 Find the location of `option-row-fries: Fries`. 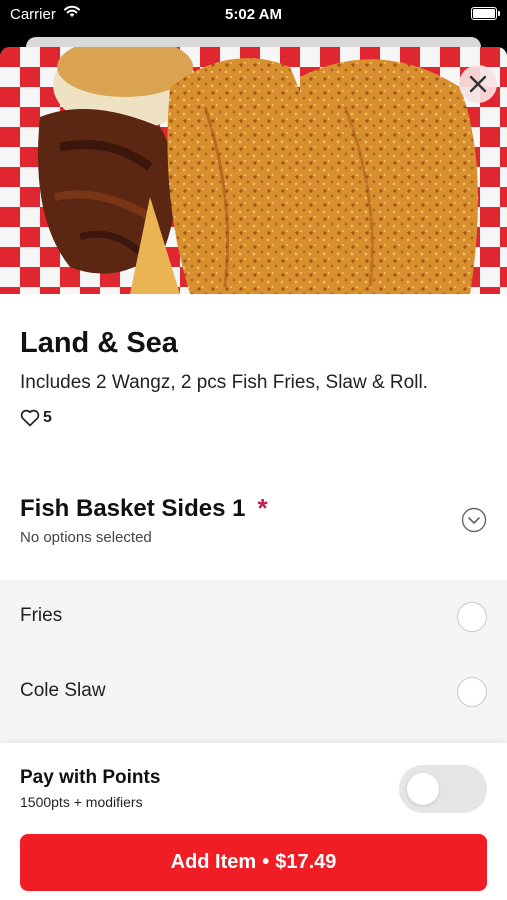

option-row-fries: Fries is located at coordinates (253, 617).